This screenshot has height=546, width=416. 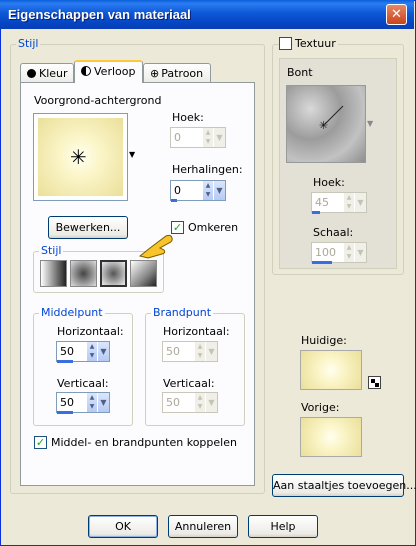 I want to click on cancel-button: Annuleren, so click(x=203, y=526).